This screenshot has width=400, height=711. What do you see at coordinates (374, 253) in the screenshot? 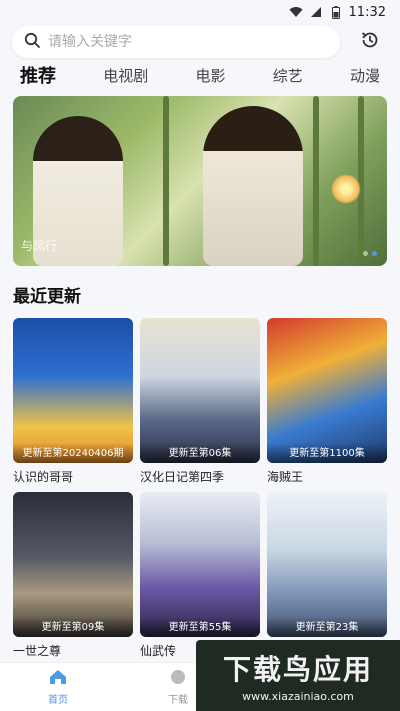
I see `banner-dot-active` at bounding box center [374, 253].